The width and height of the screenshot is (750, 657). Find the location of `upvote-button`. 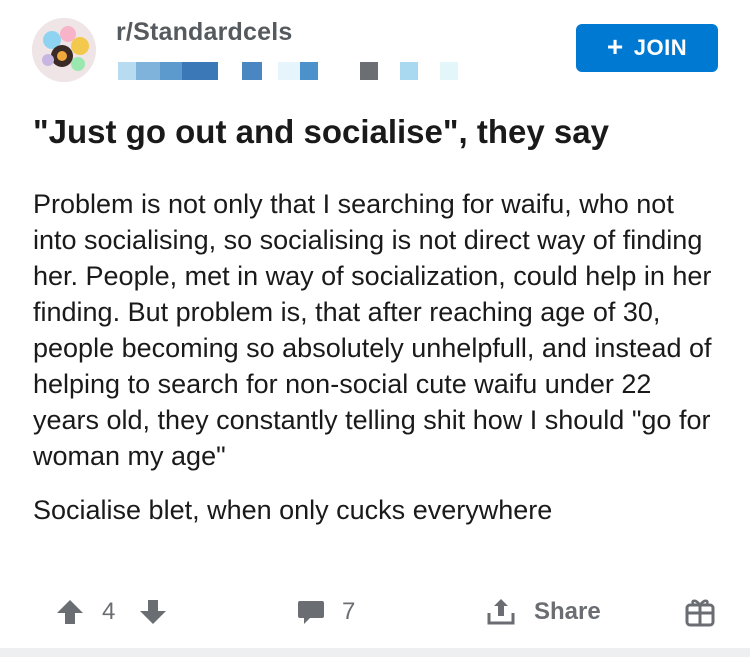

upvote-button is located at coordinates (70, 612).